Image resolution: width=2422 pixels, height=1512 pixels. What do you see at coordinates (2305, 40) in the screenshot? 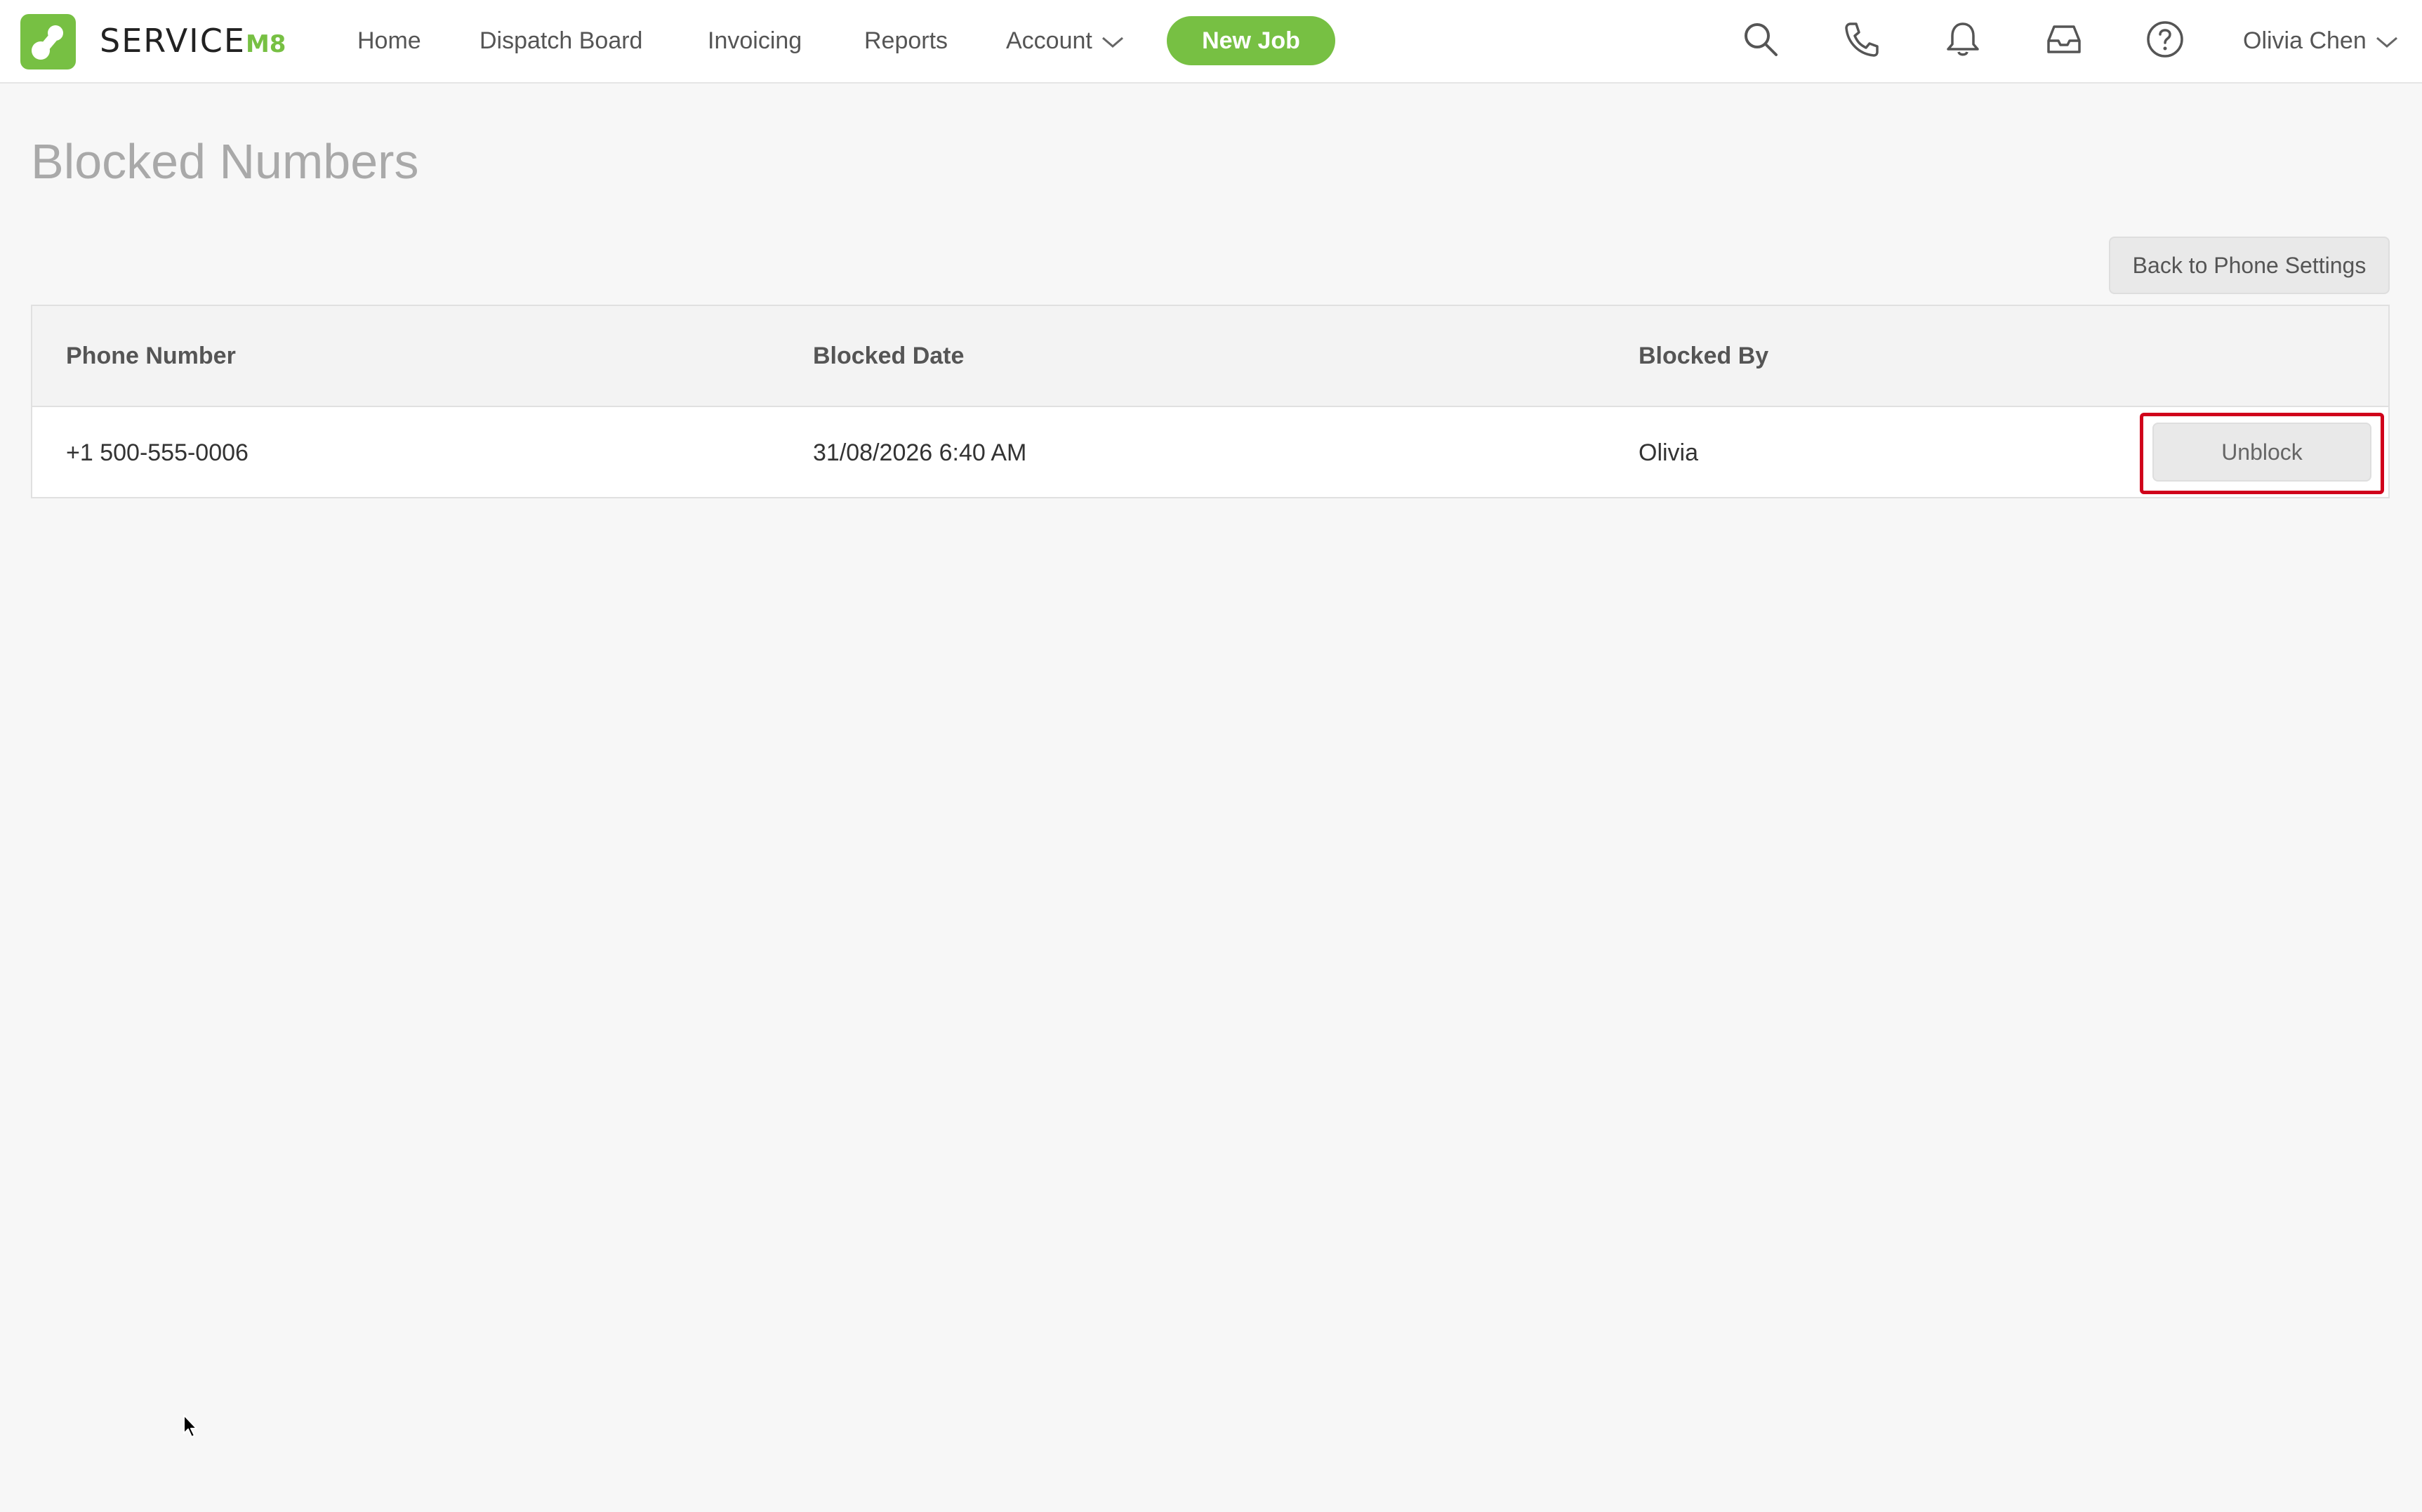
I see `user-name: Olivia Chen` at bounding box center [2305, 40].